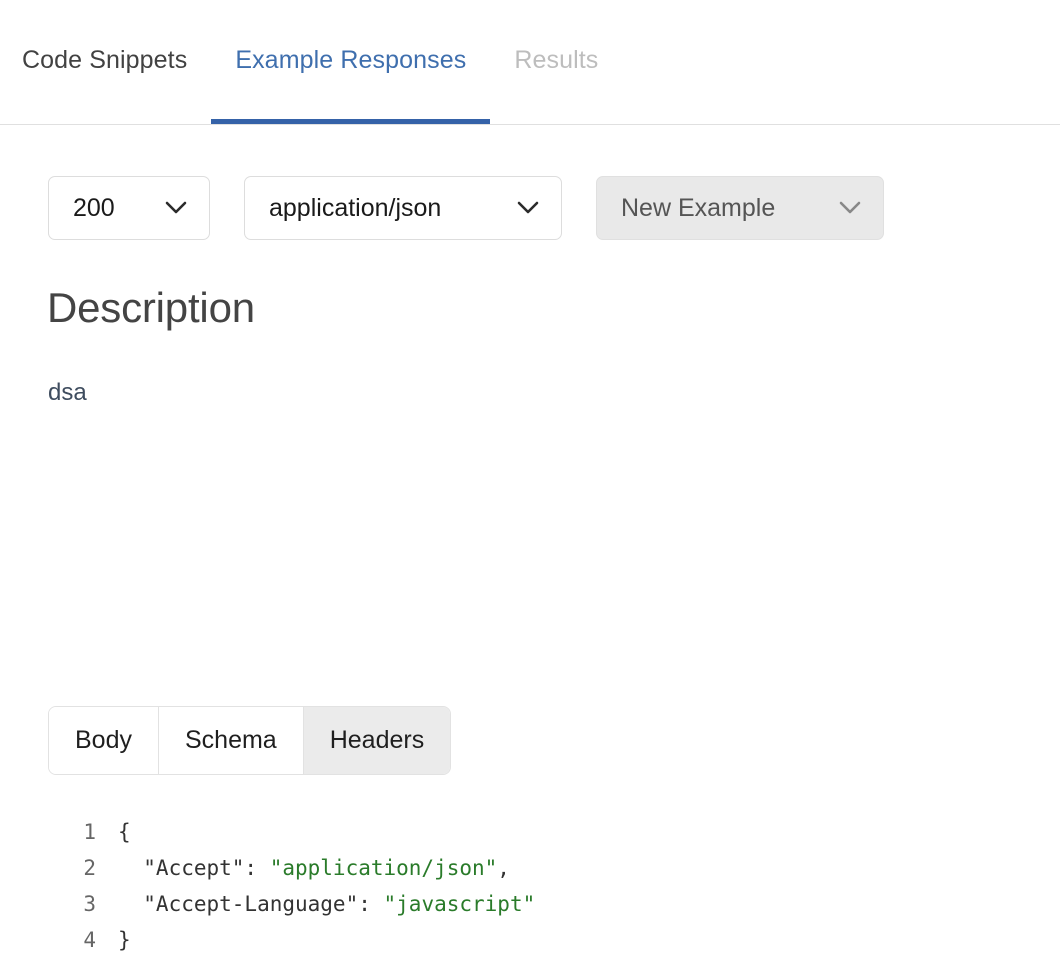  I want to click on code-plain: {, so click(124, 832).